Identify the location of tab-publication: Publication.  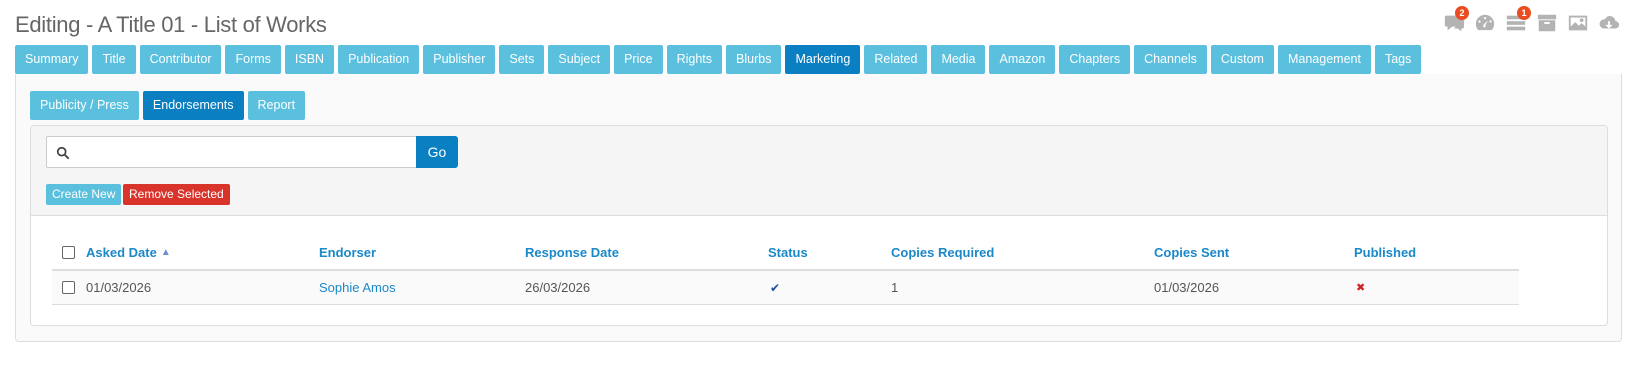
(379, 59).